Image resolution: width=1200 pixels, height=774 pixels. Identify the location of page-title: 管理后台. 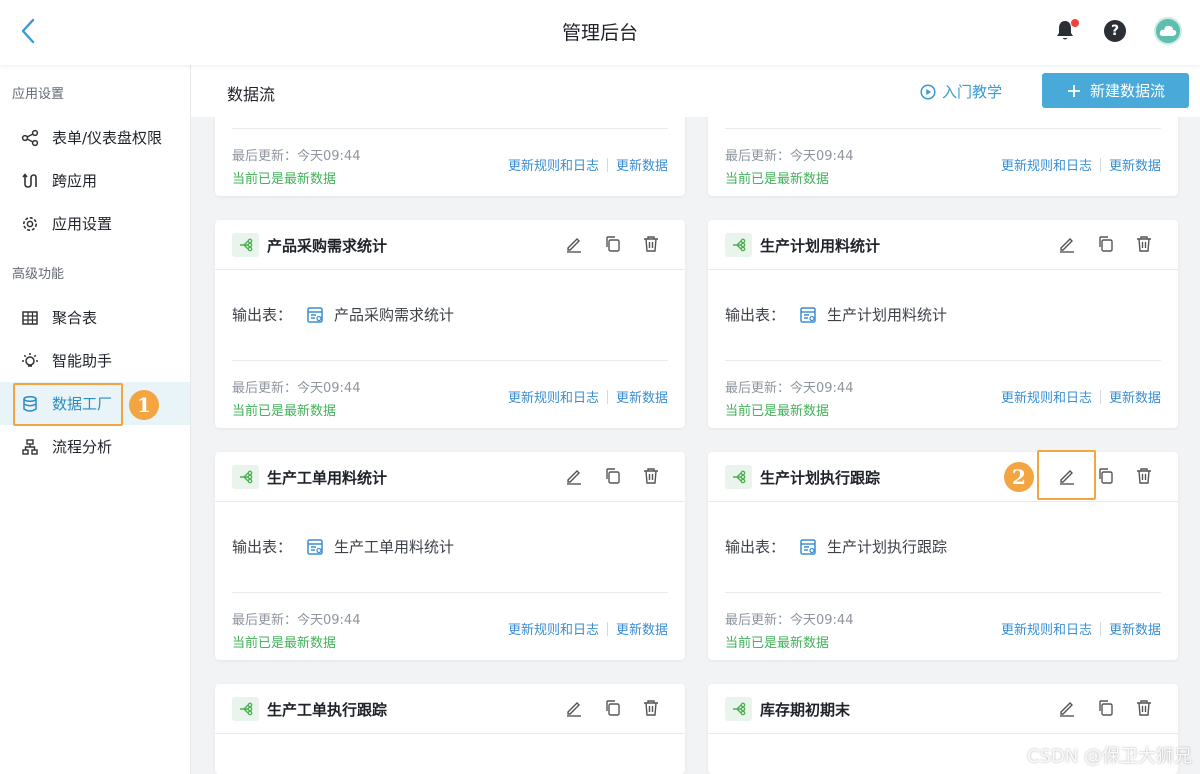
(599, 33).